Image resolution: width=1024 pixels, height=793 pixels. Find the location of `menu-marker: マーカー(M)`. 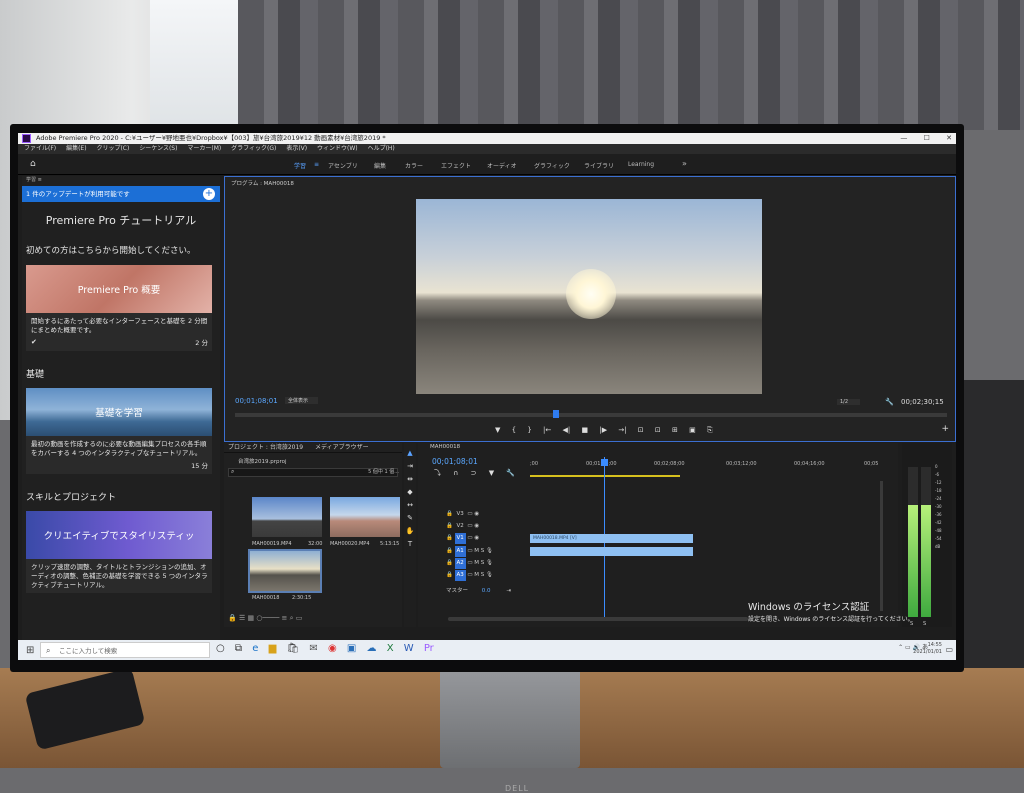

menu-marker: マーカー(M) is located at coordinates (204, 148).